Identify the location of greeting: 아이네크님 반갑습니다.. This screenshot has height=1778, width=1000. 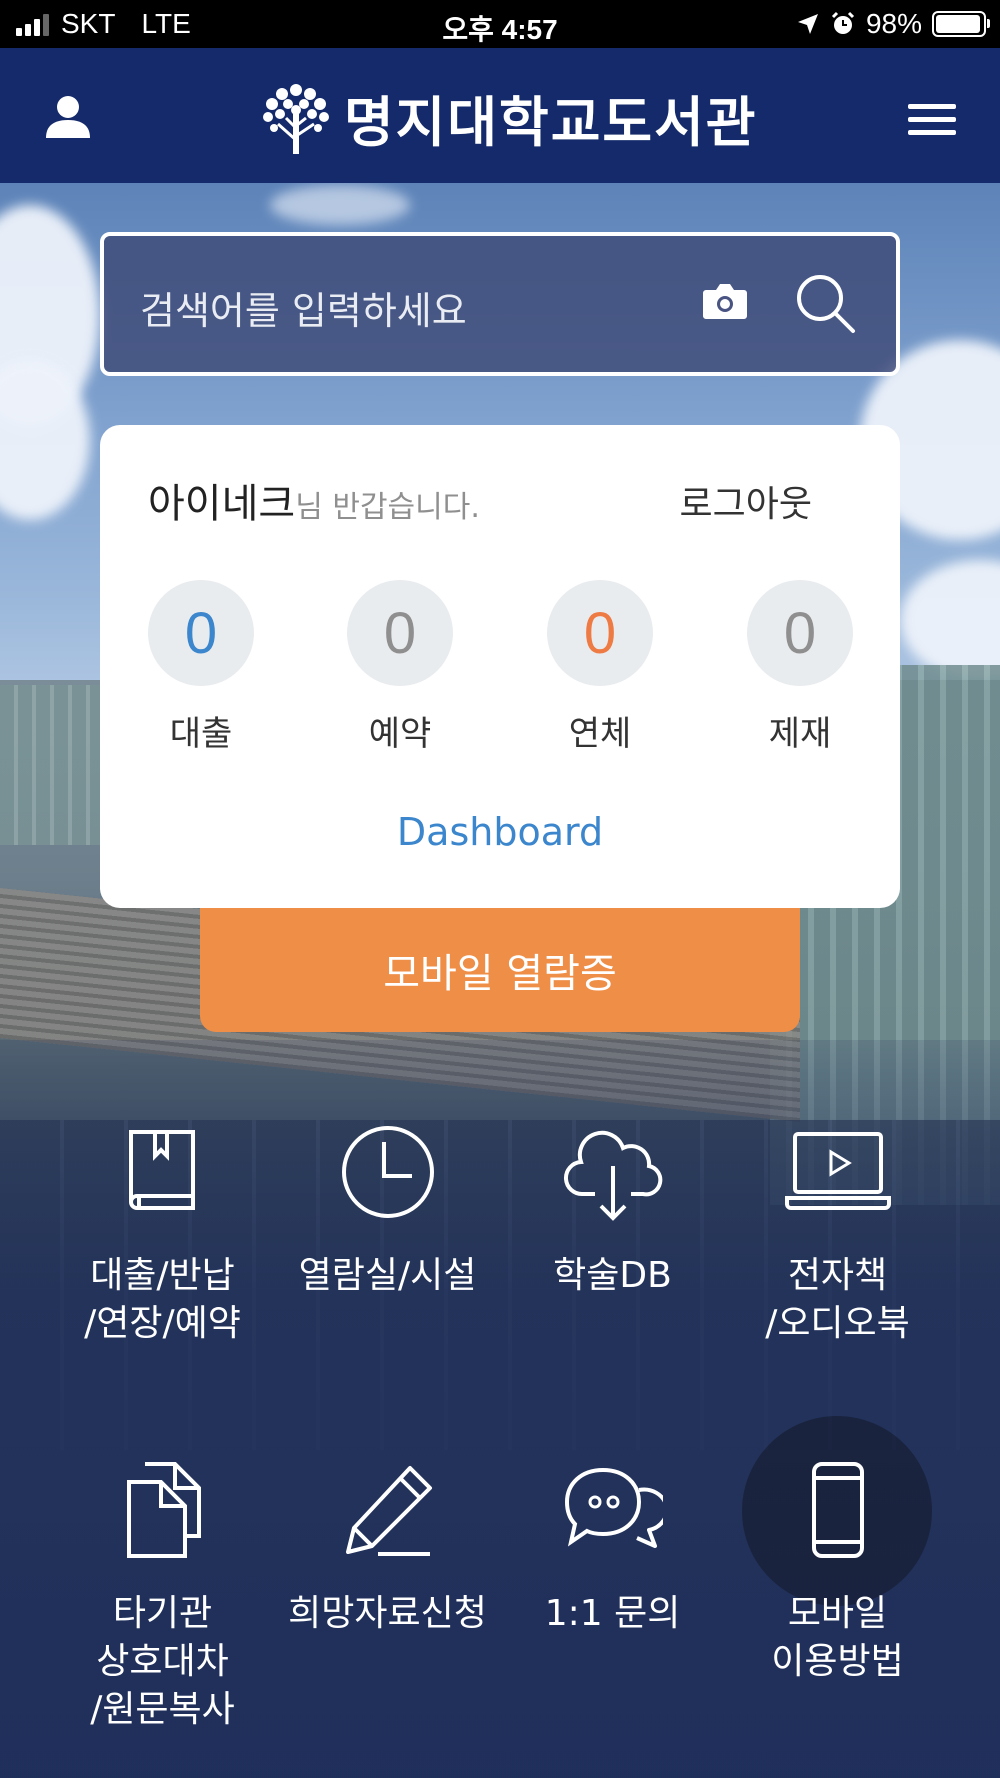
(314, 500).